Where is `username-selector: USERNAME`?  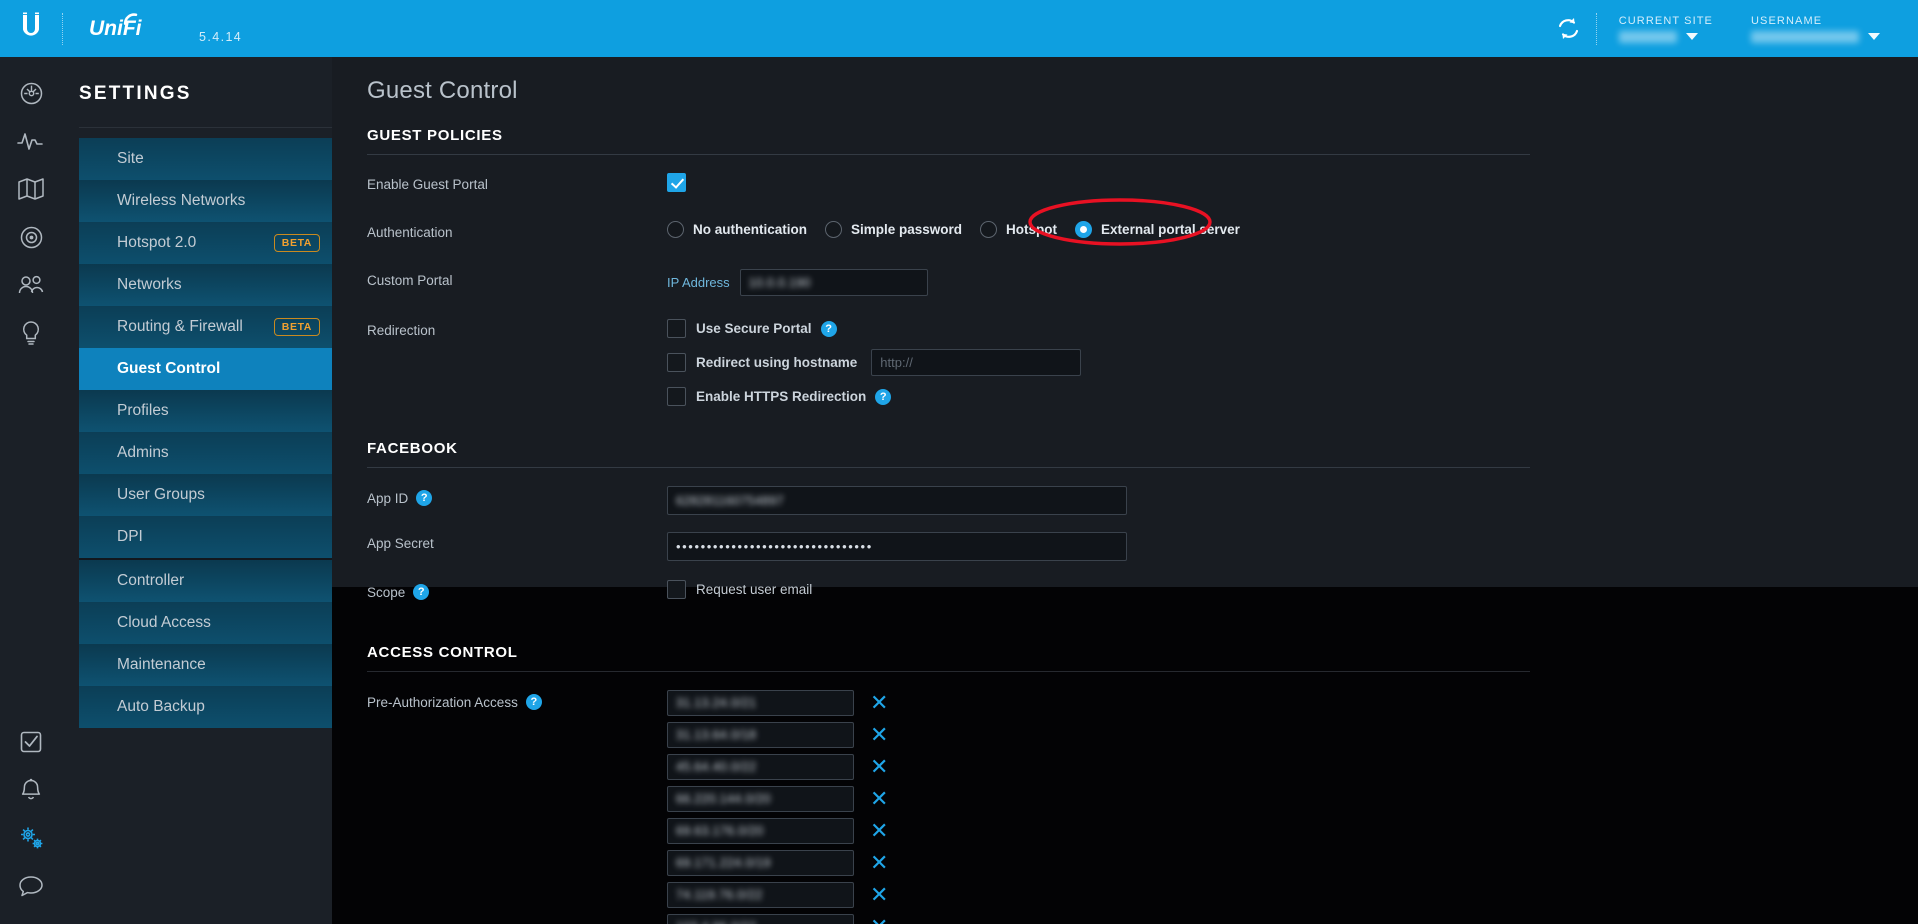 username-selector: USERNAME is located at coordinates (1812, 28).